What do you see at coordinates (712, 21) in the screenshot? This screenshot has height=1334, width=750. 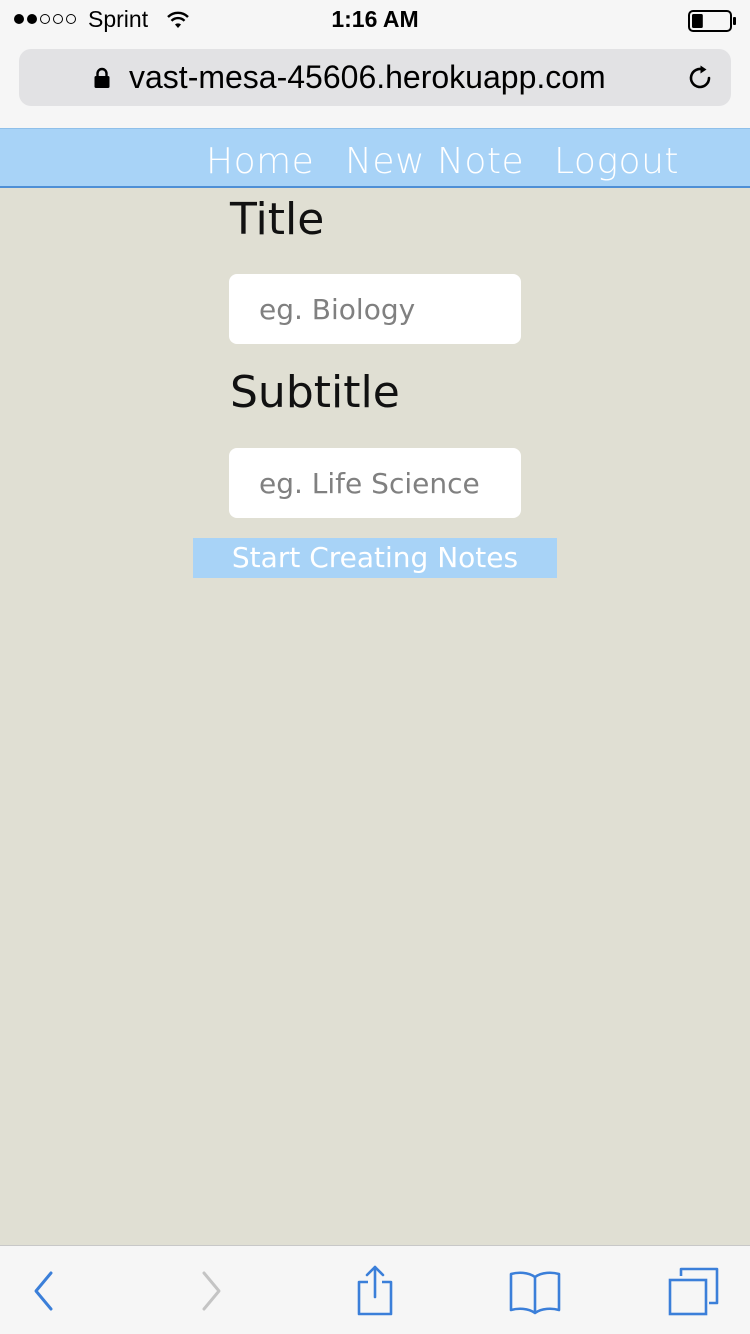 I see `battery-icon` at bounding box center [712, 21].